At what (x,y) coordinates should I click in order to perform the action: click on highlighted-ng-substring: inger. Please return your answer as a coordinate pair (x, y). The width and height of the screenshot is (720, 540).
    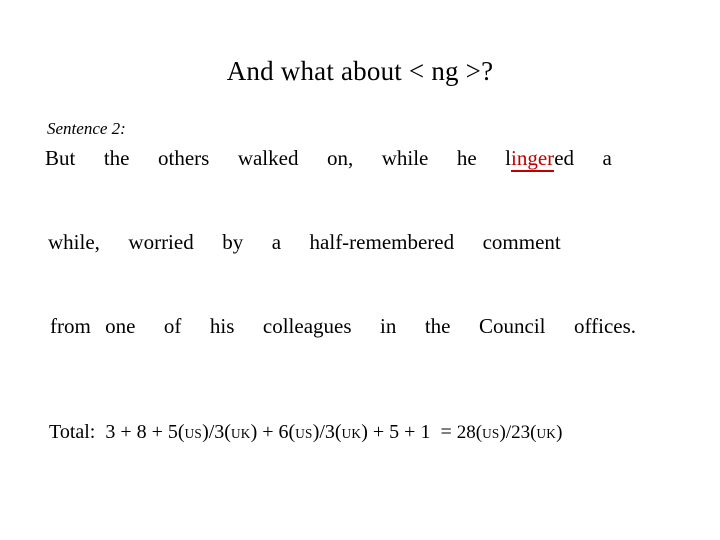
    Looking at the image, I should click on (533, 159).